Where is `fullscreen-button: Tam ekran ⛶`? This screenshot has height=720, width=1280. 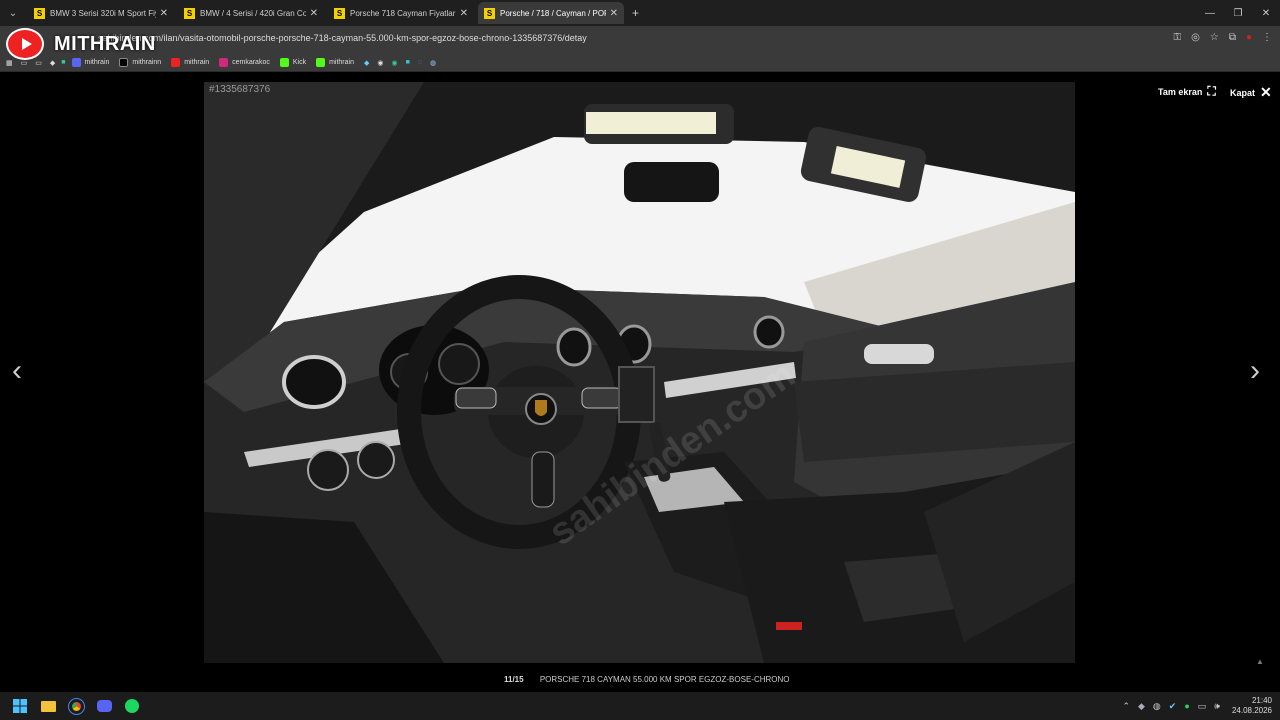
fullscreen-button: Tam ekran ⛶ is located at coordinates (1187, 91).